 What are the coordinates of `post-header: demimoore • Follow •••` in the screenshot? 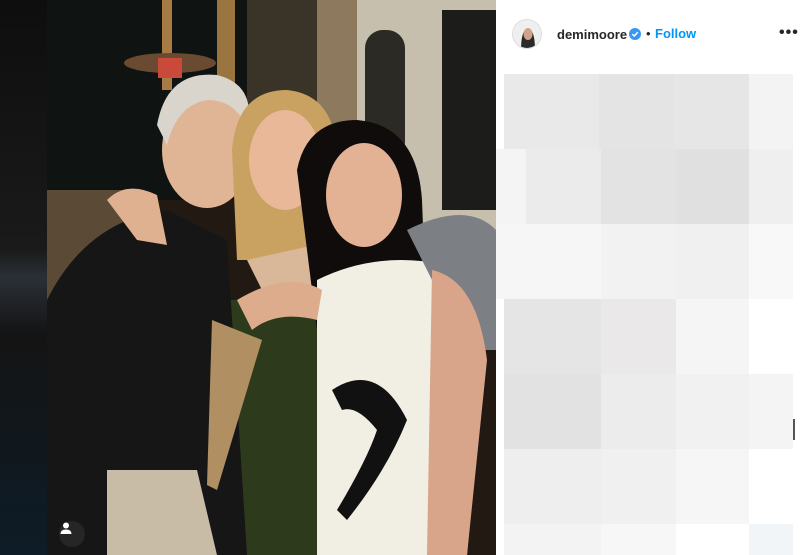 It's located at (653, 34).